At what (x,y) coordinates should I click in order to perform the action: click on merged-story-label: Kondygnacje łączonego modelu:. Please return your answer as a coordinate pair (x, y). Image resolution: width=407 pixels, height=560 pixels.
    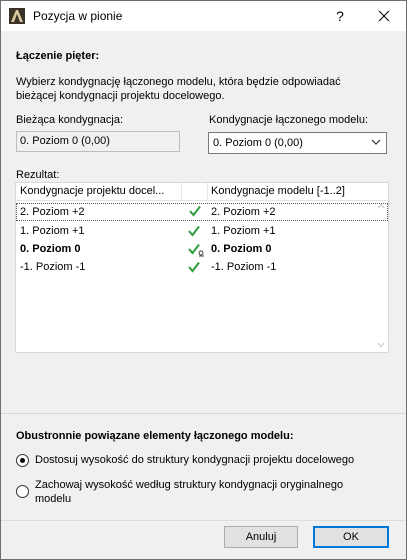
    Looking at the image, I should click on (289, 120).